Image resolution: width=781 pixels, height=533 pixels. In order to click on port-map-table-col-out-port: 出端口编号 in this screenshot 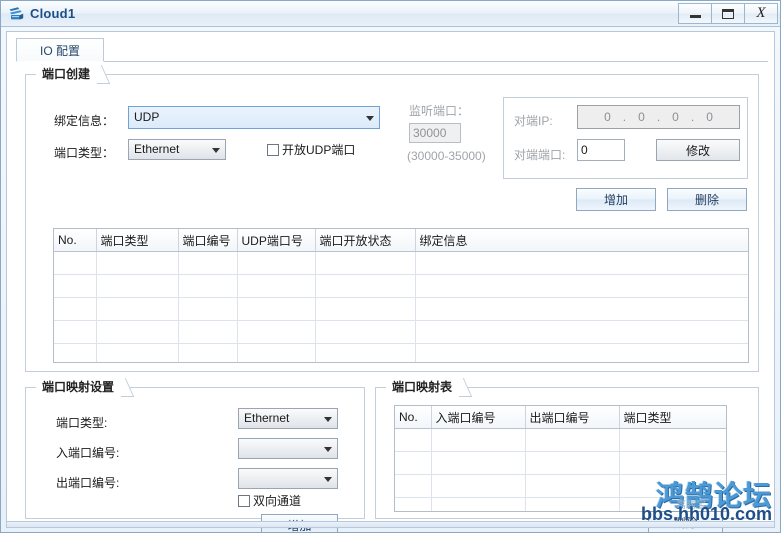, I will do `click(572, 417)`.